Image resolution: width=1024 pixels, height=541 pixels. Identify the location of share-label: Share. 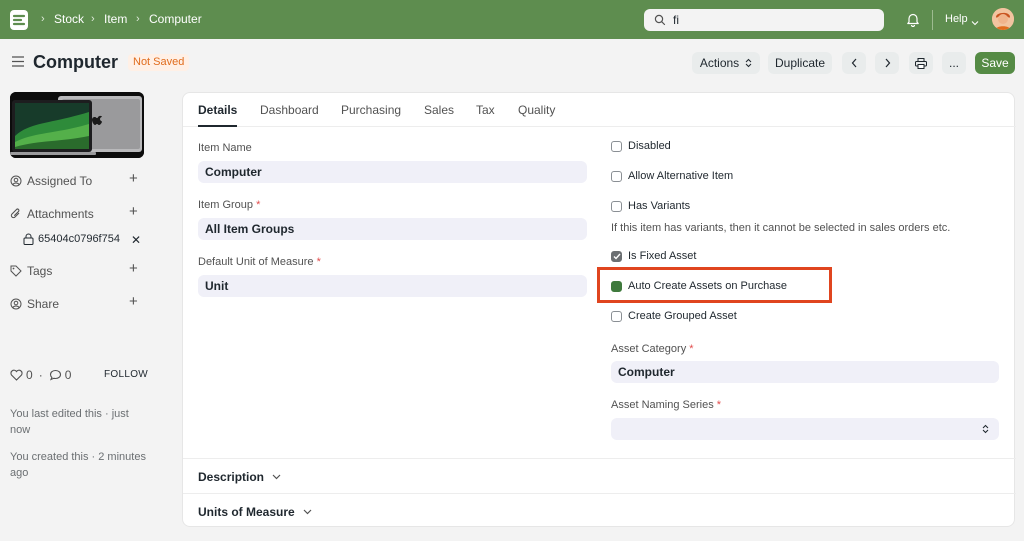
(43, 304).